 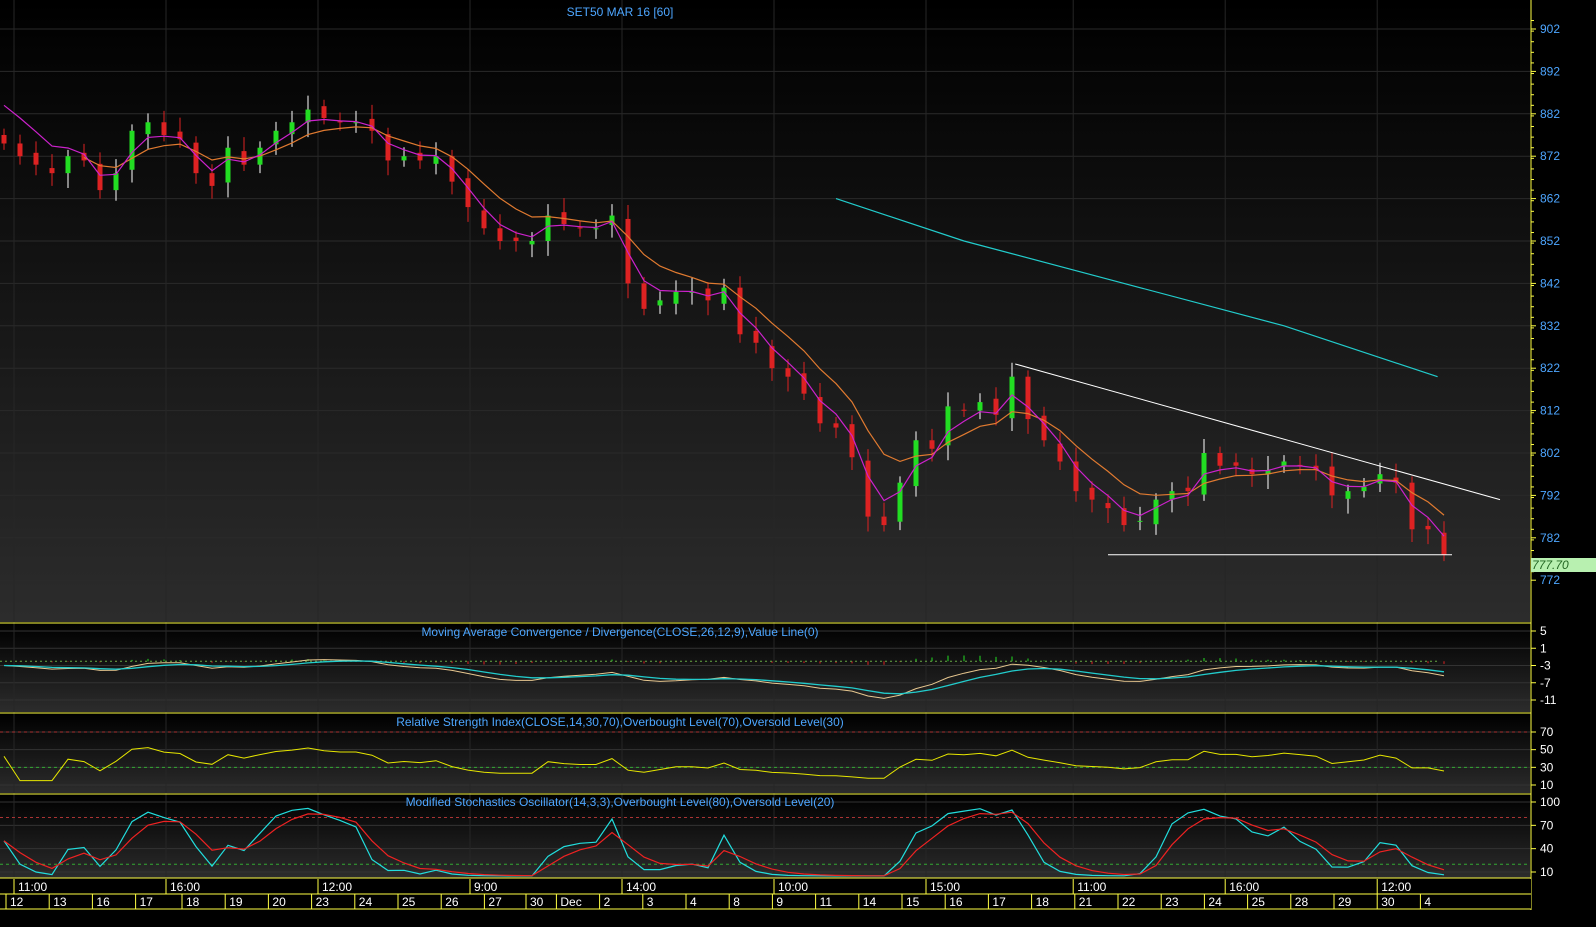 I want to click on price-tick-label: 792, so click(x=1550, y=495).